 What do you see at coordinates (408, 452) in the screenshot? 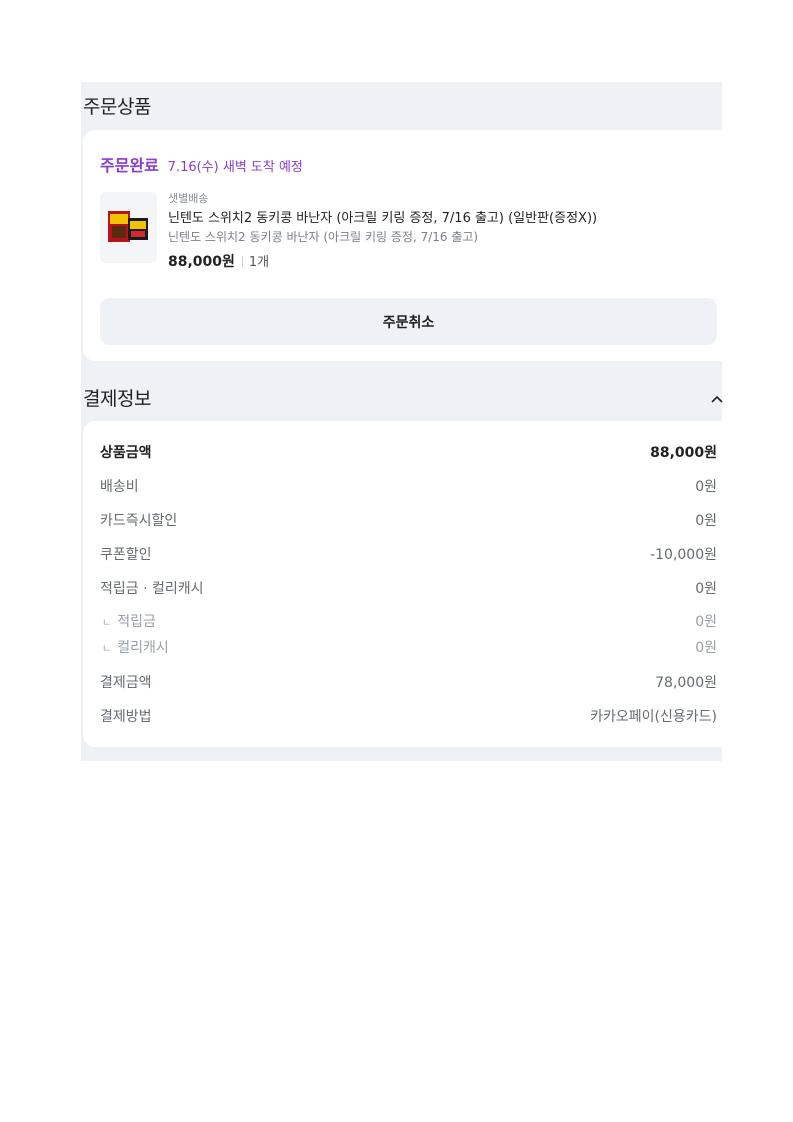
I see `payment-row-product-amount: 상품금액 88,000원` at bounding box center [408, 452].